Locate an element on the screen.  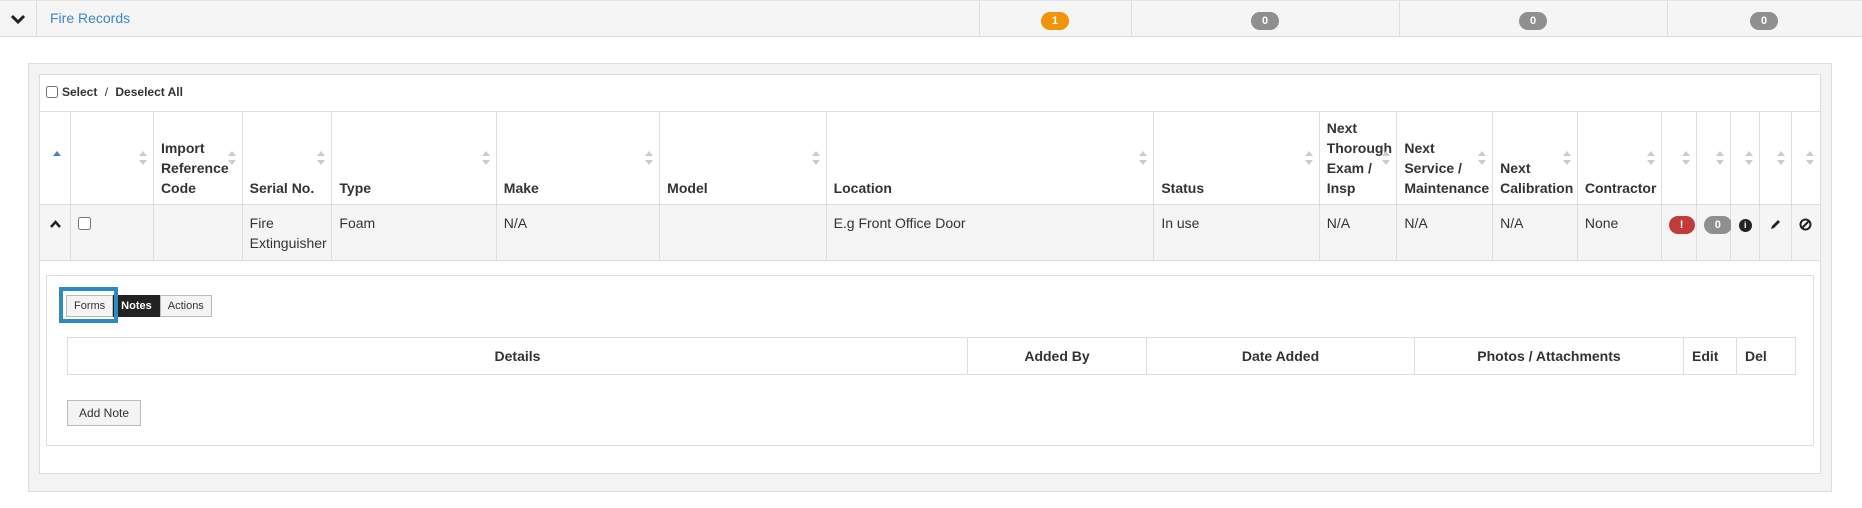
col-make: Make is located at coordinates (578, 158).